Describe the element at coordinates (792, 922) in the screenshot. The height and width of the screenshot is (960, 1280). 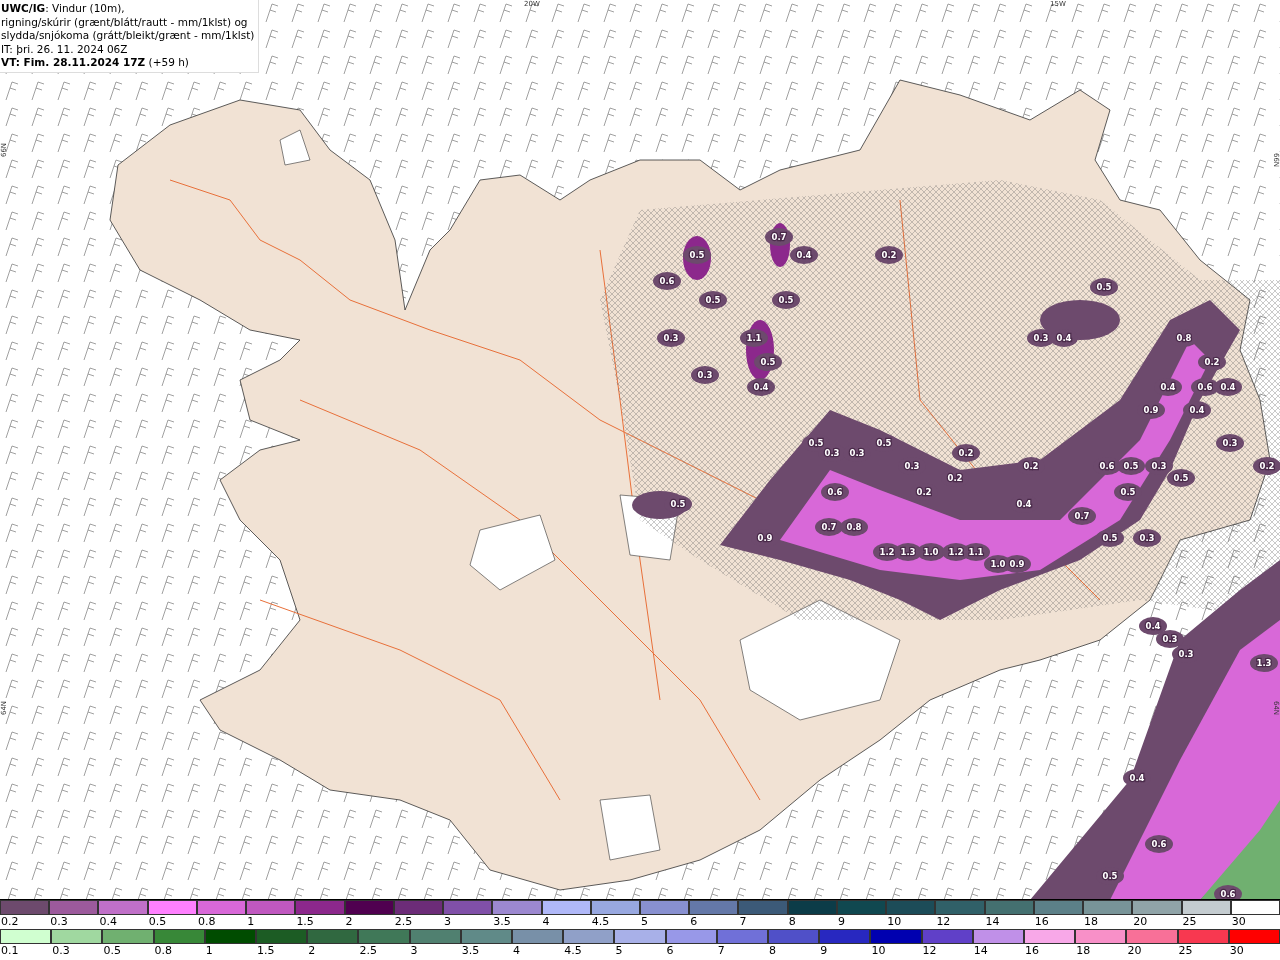
I see `legend-label: 8` at that location.